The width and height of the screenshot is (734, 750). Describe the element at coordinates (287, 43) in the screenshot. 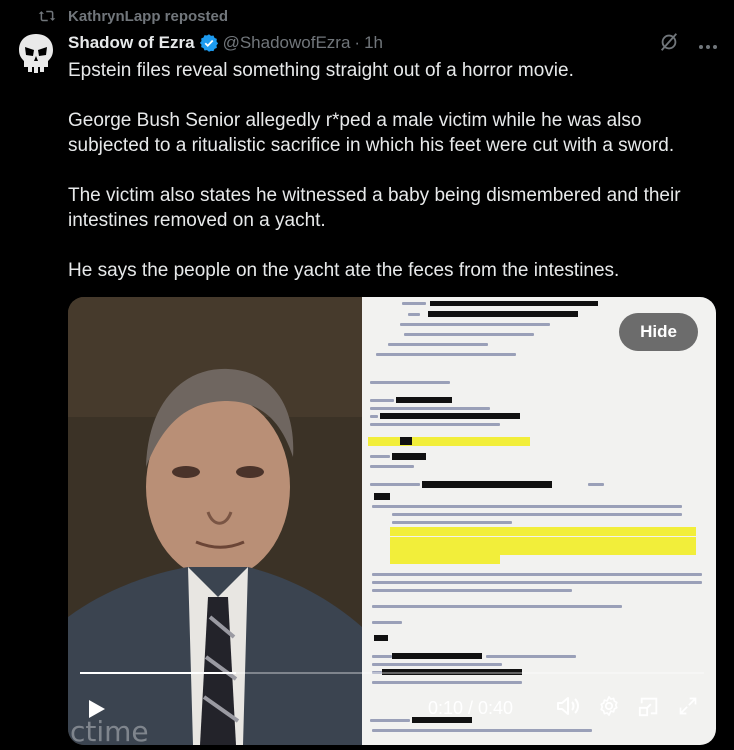

I see `author-handle: @ShadowofEzra` at that location.